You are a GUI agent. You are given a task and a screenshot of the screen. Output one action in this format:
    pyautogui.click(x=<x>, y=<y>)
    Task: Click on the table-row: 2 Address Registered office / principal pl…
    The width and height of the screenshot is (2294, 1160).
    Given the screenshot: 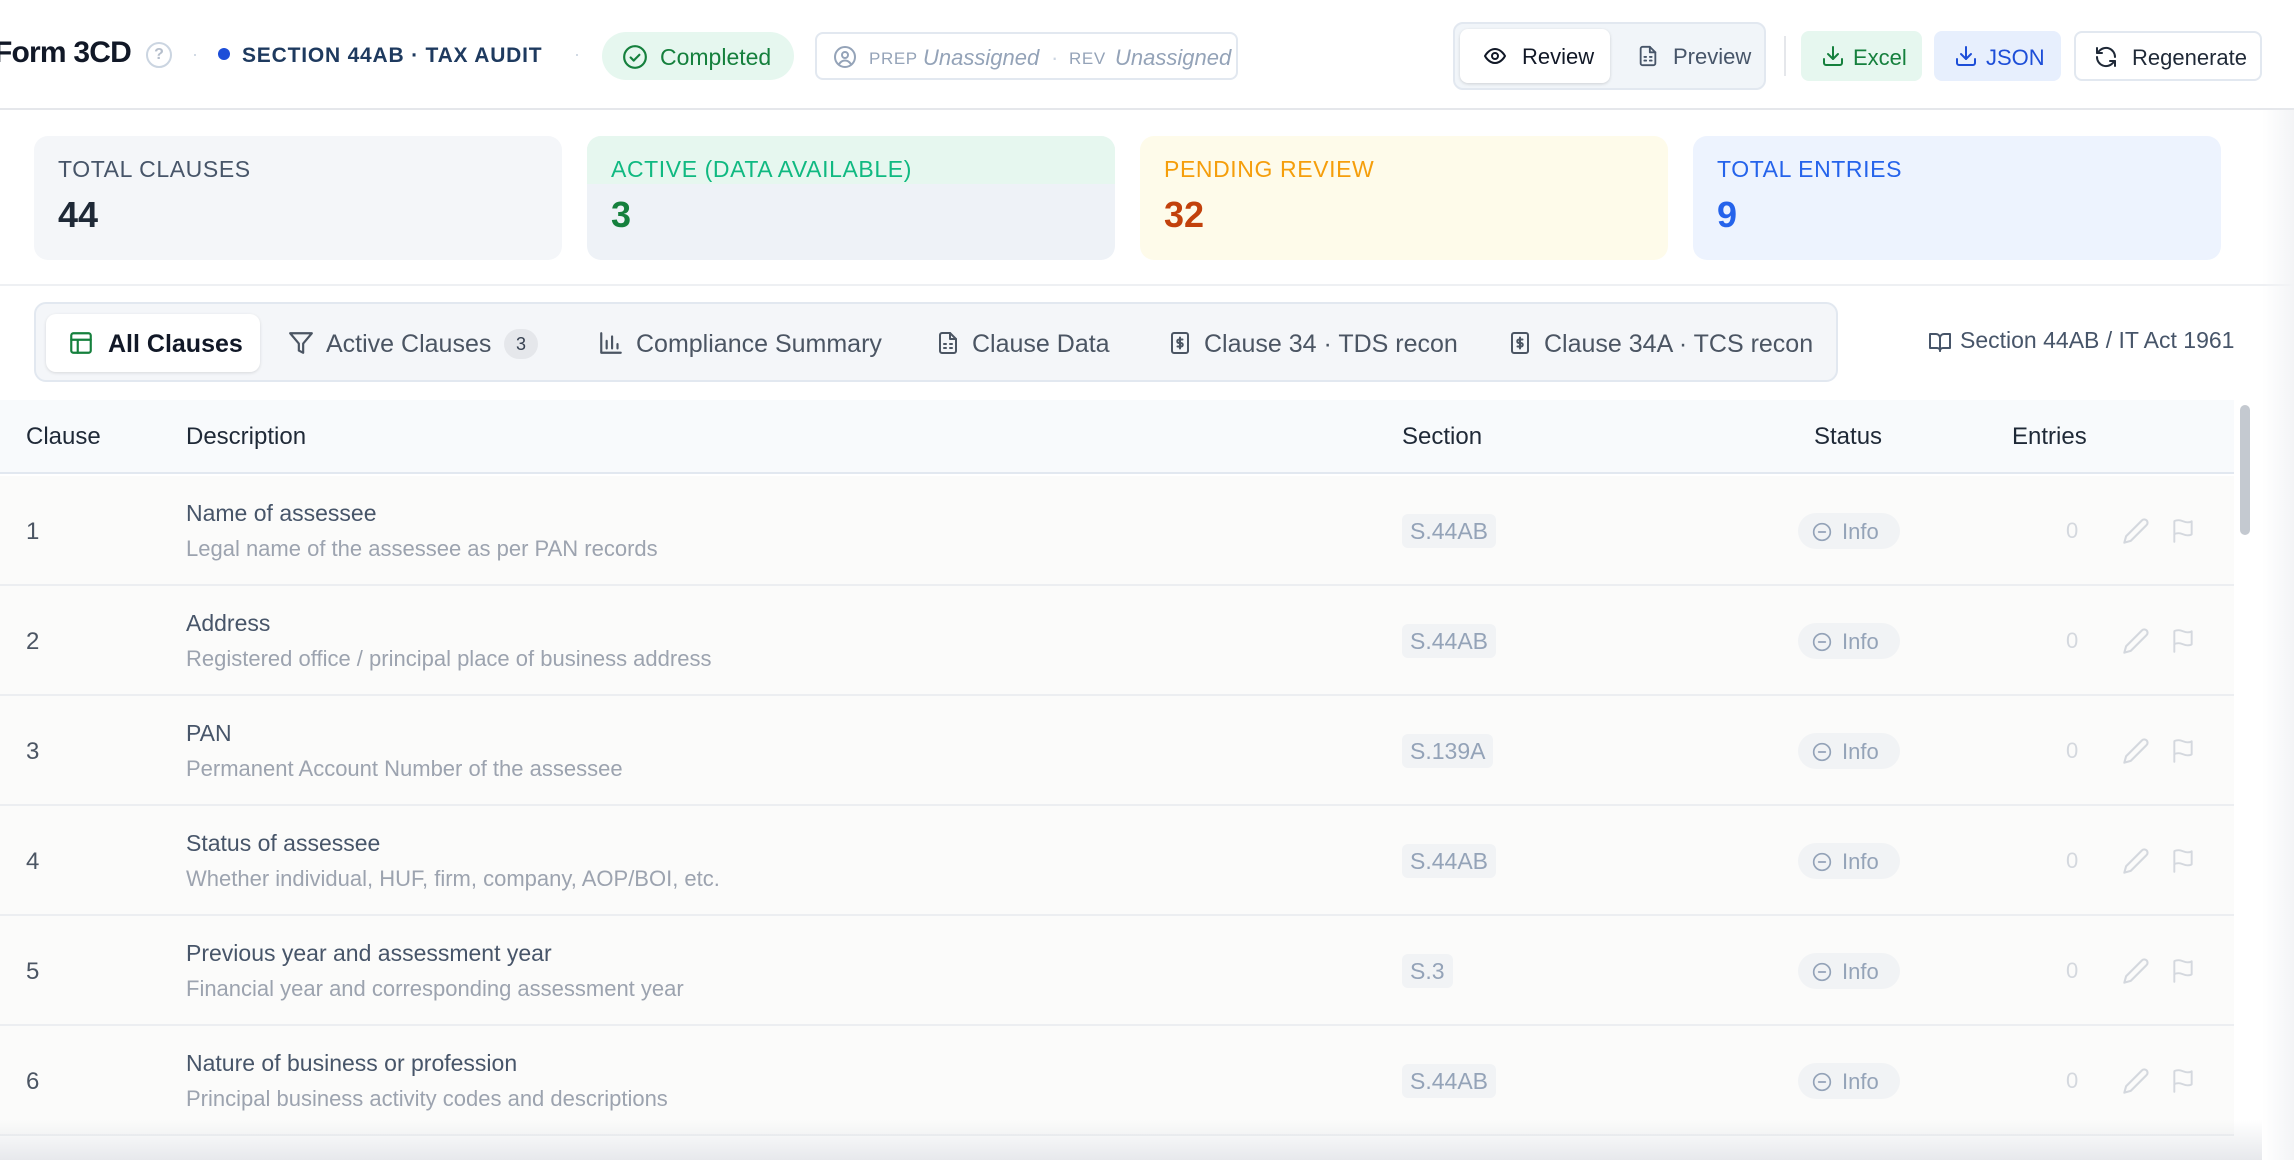 What is the action you would take?
    pyautogui.click(x=1117, y=641)
    